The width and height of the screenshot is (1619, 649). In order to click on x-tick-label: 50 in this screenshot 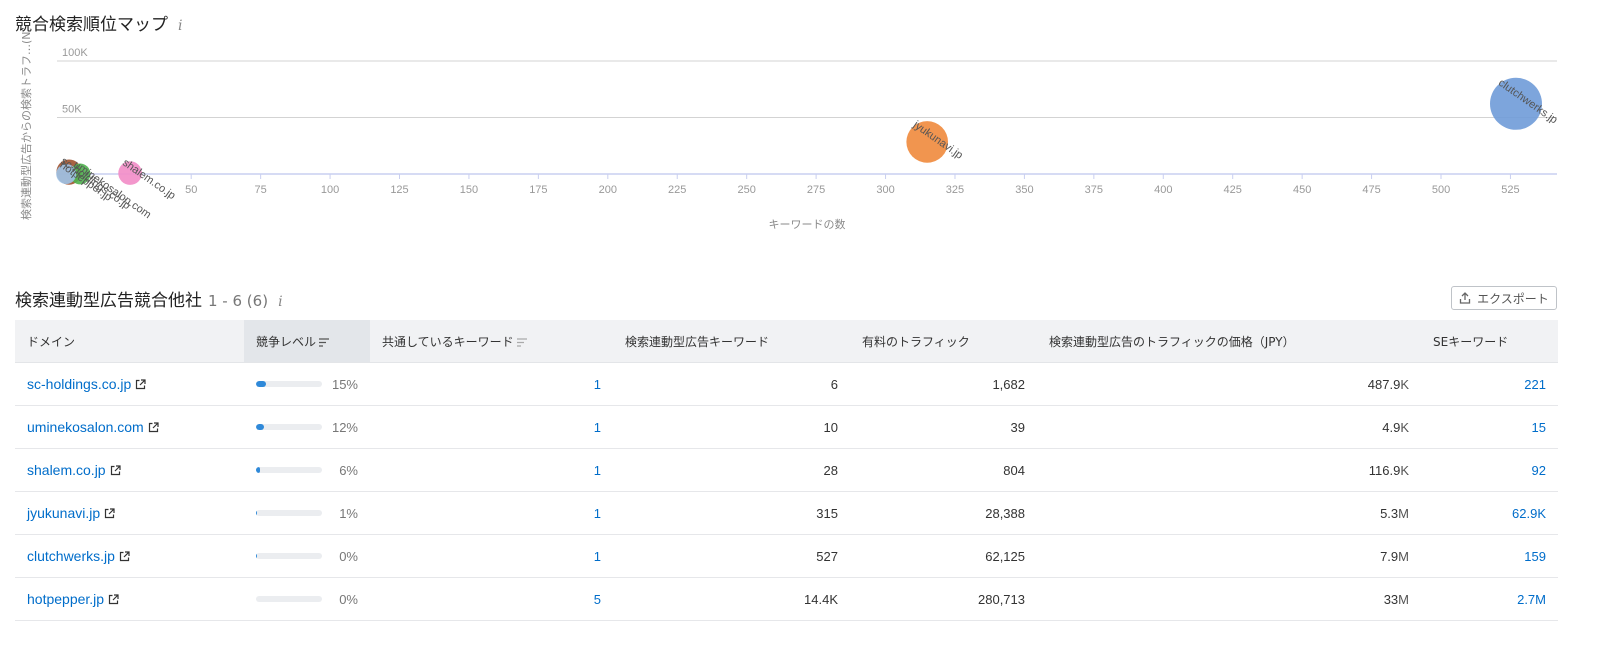, I will do `click(191, 190)`.